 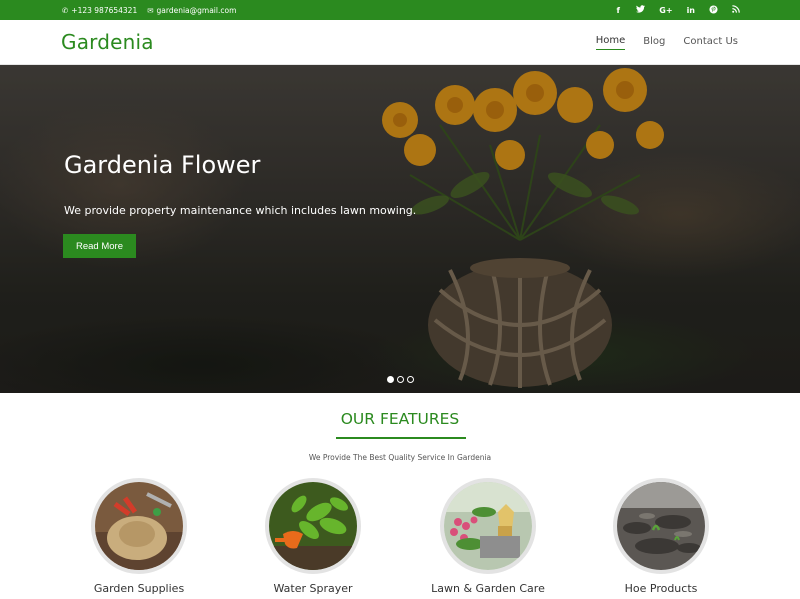 What do you see at coordinates (139, 526) in the screenshot?
I see `garden-supplies-image` at bounding box center [139, 526].